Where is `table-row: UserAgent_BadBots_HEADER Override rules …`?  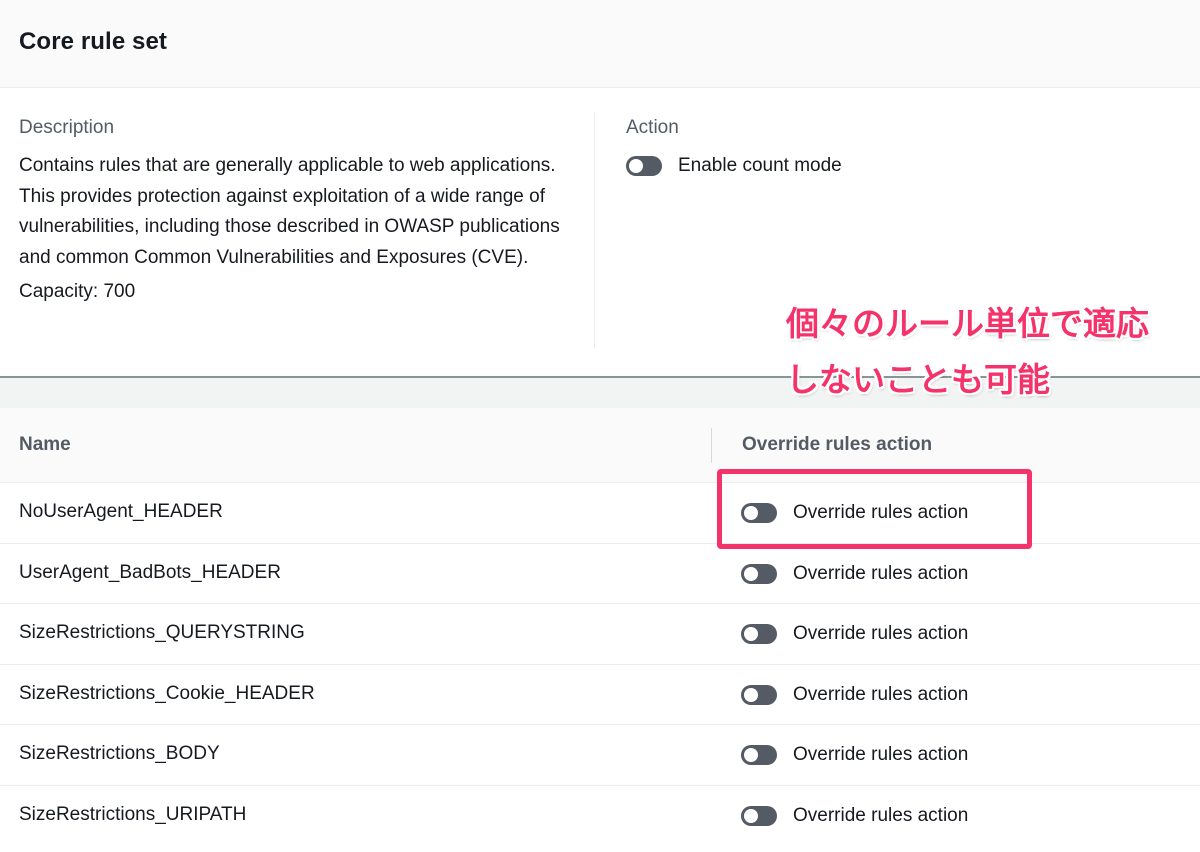 table-row: UserAgent_BadBots_HEADER Override rules … is located at coordinates (600, 574).